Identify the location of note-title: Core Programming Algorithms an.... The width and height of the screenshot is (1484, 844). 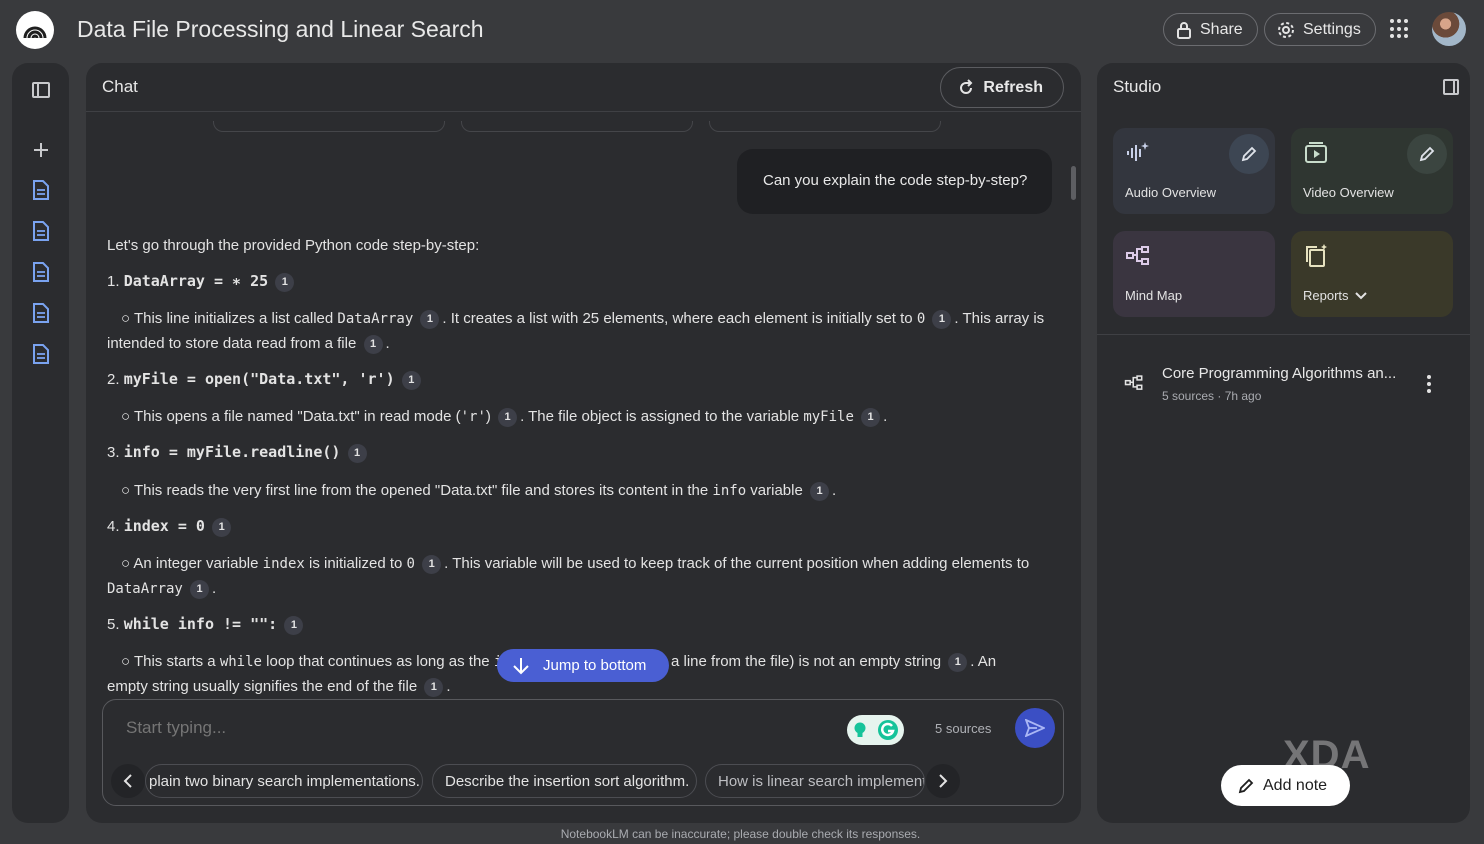
(1279, 373).